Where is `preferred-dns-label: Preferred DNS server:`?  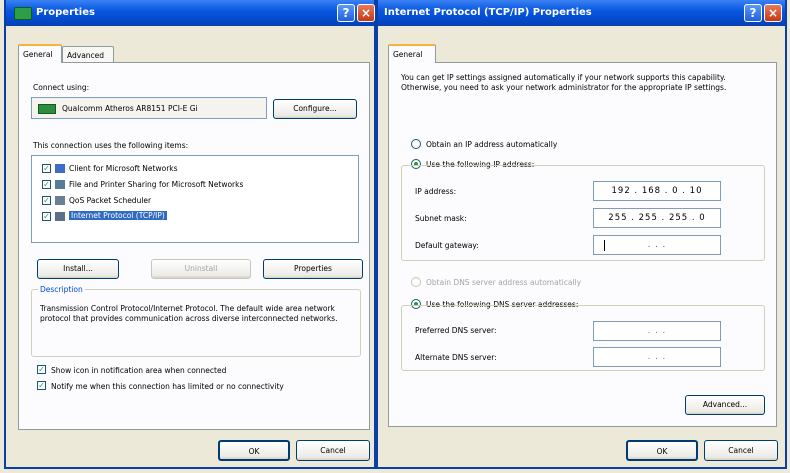
preferred-dns-label: Preferred DNS server: is located at coordinates (456, 330).